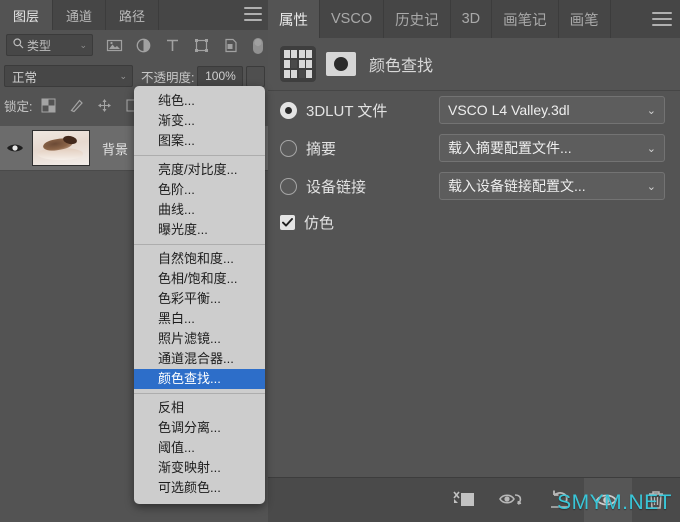  I want to click on tab-vsco: VSCO, so click(352, 19).